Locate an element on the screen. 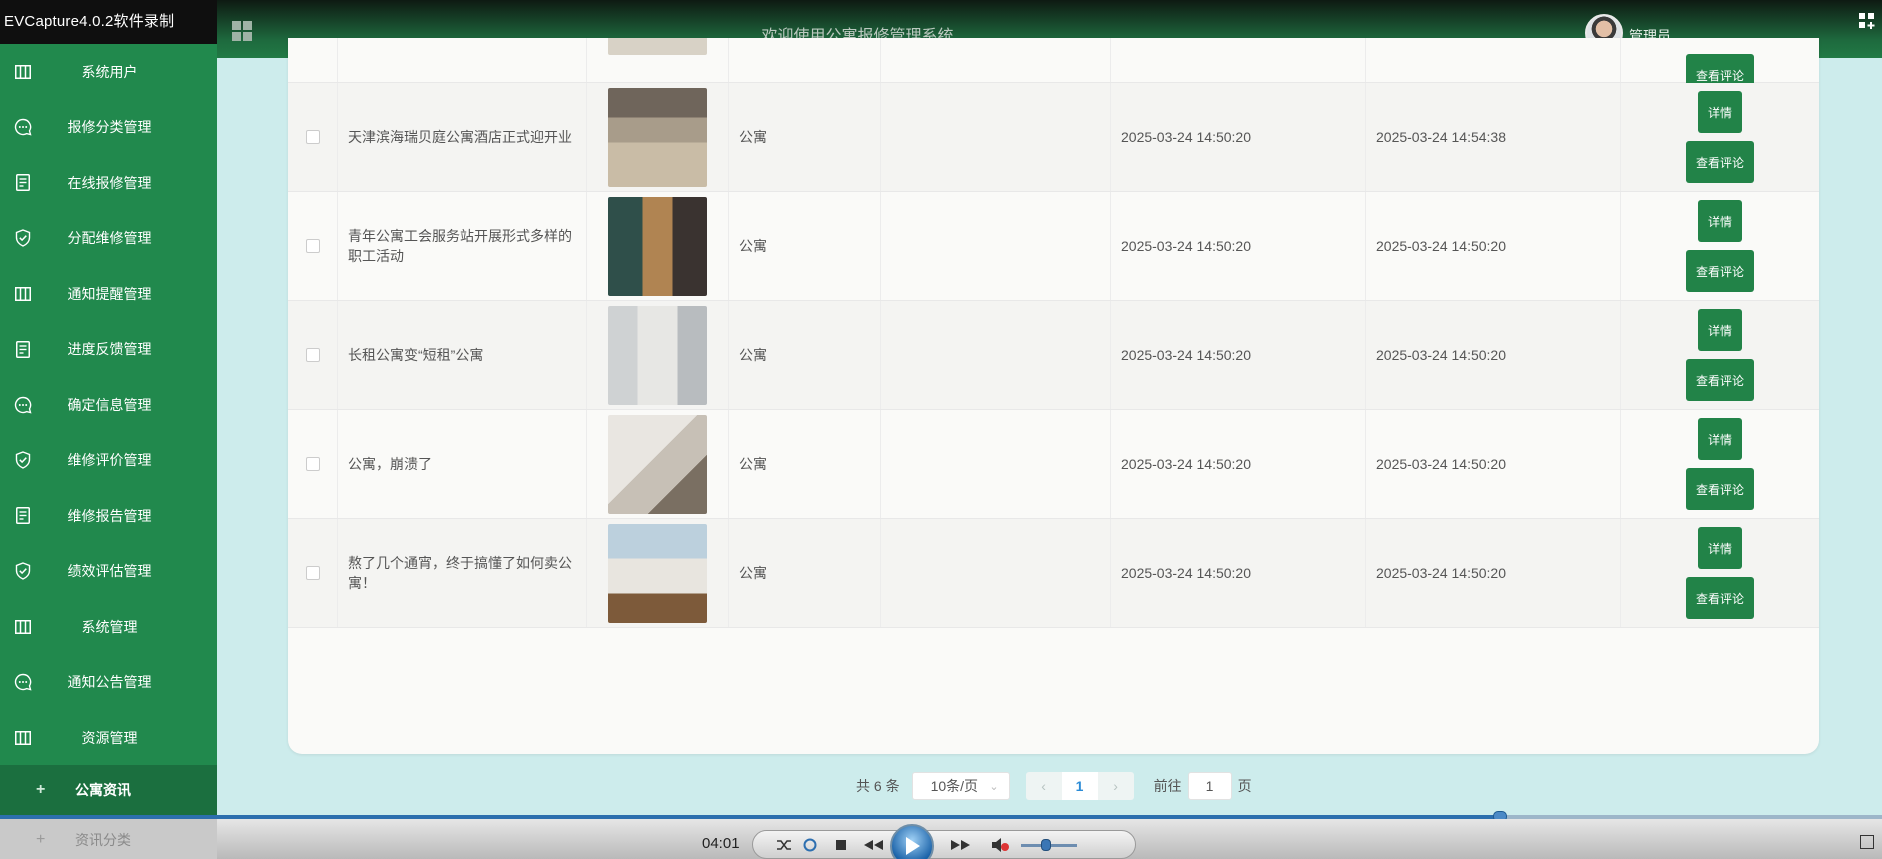 This screenshot has width=1882, height=859. refresh-icon is located at coordinates (810, 845).